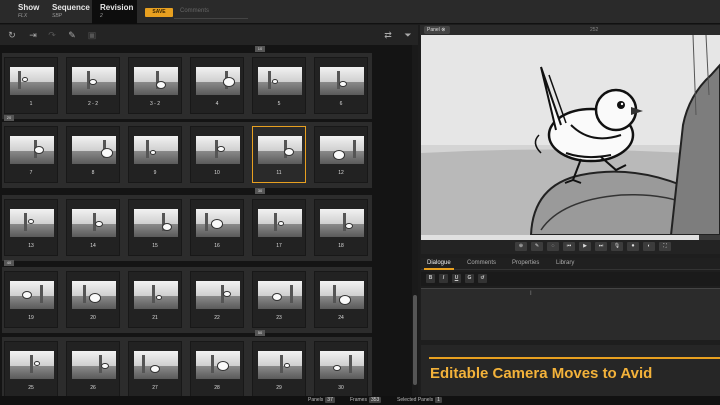  I want to click on underline-button: U, so click(456, 278).